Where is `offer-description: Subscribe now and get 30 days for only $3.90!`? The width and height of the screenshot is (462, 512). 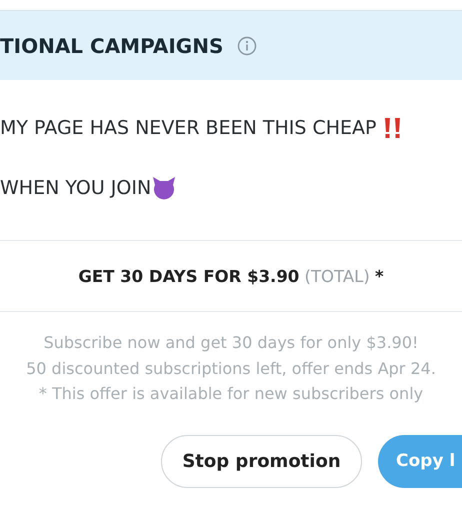
offer-description: Subscribe now and get 30 days for only $3.90! is located at coordinates (231, 342).